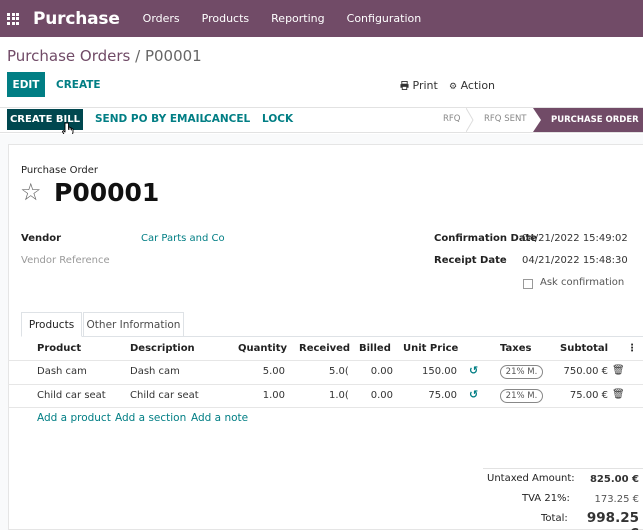 The height and width of the screenshot is (530, 643). I want to click on lock-button: LOCK, so click(277, 119).